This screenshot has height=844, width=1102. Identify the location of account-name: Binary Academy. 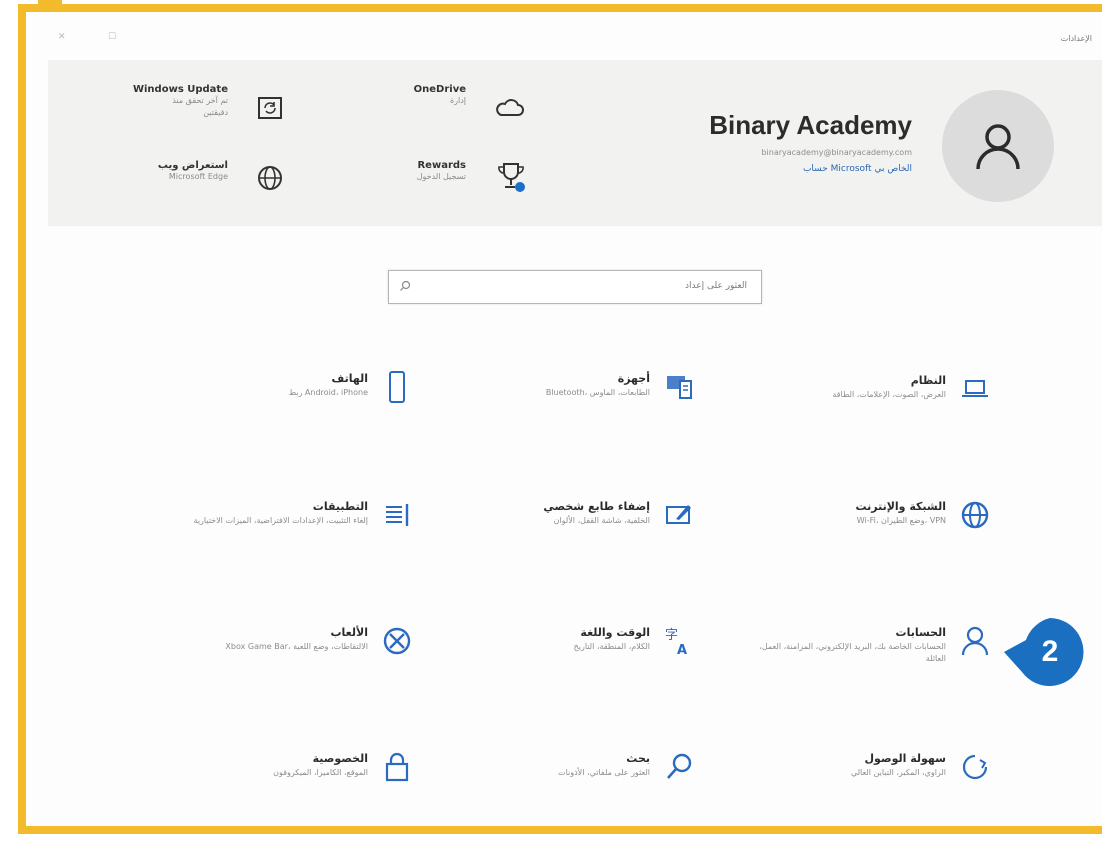
(810, 125).